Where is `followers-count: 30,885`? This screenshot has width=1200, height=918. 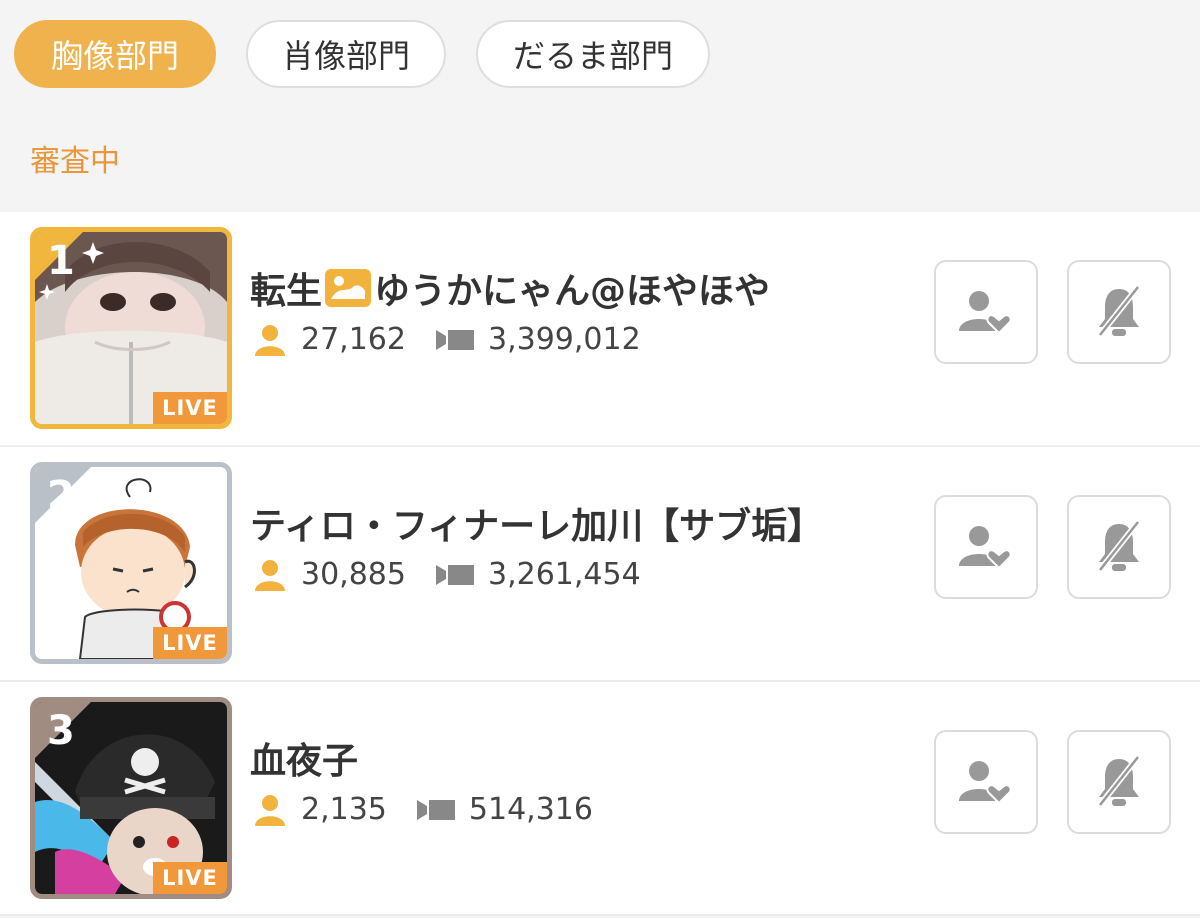 followers-count: 30,885 is located at coordinates (353, 574).